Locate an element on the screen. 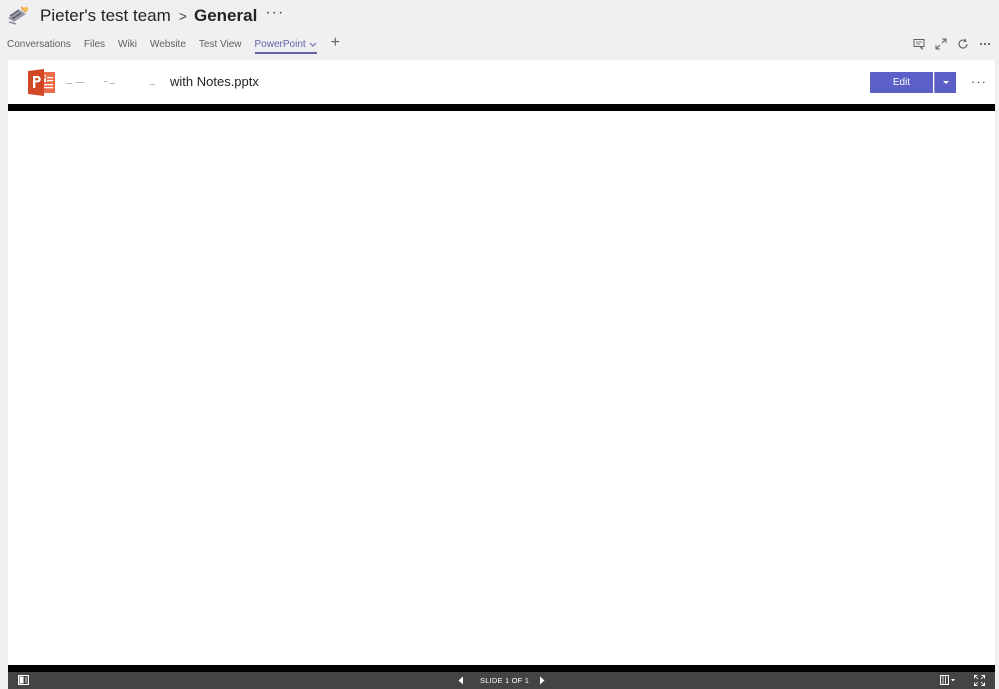 The height and width of the screenshot is (689, 999). notes-toggle-icon is located at coordinates (23, 680).